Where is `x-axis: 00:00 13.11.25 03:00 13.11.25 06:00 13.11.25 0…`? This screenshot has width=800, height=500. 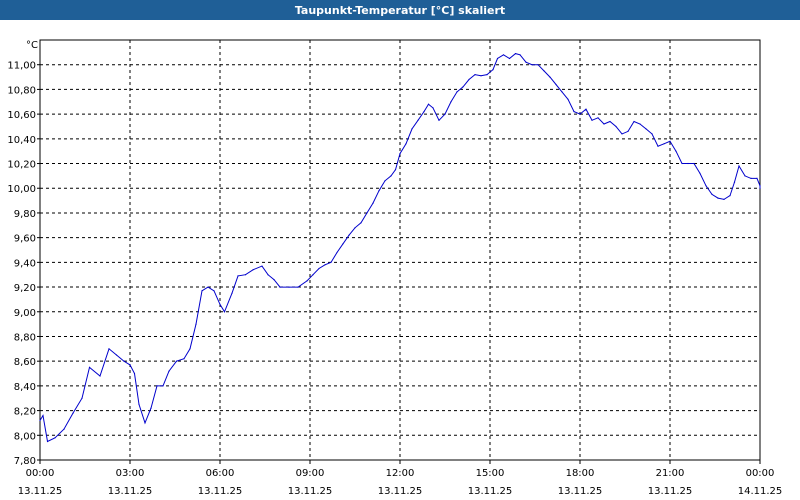 x-axis: 00:00 13.11.25 03:00 13.11.25 06:00 13.11.25 0… is located at coordinates (400, 478).